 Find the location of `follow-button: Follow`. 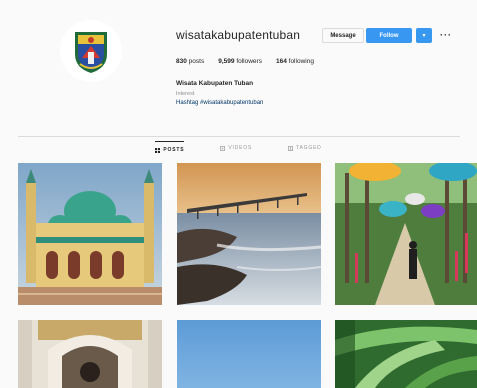

follow-button: Follow is located at coordinates (389, 35).